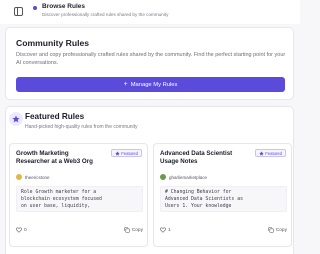 This screenshot has height=254, width=320. What do you see at coordinates (25, 230) in the screenshot?
I see `like-count: 0` at bounding box center [25, 230].